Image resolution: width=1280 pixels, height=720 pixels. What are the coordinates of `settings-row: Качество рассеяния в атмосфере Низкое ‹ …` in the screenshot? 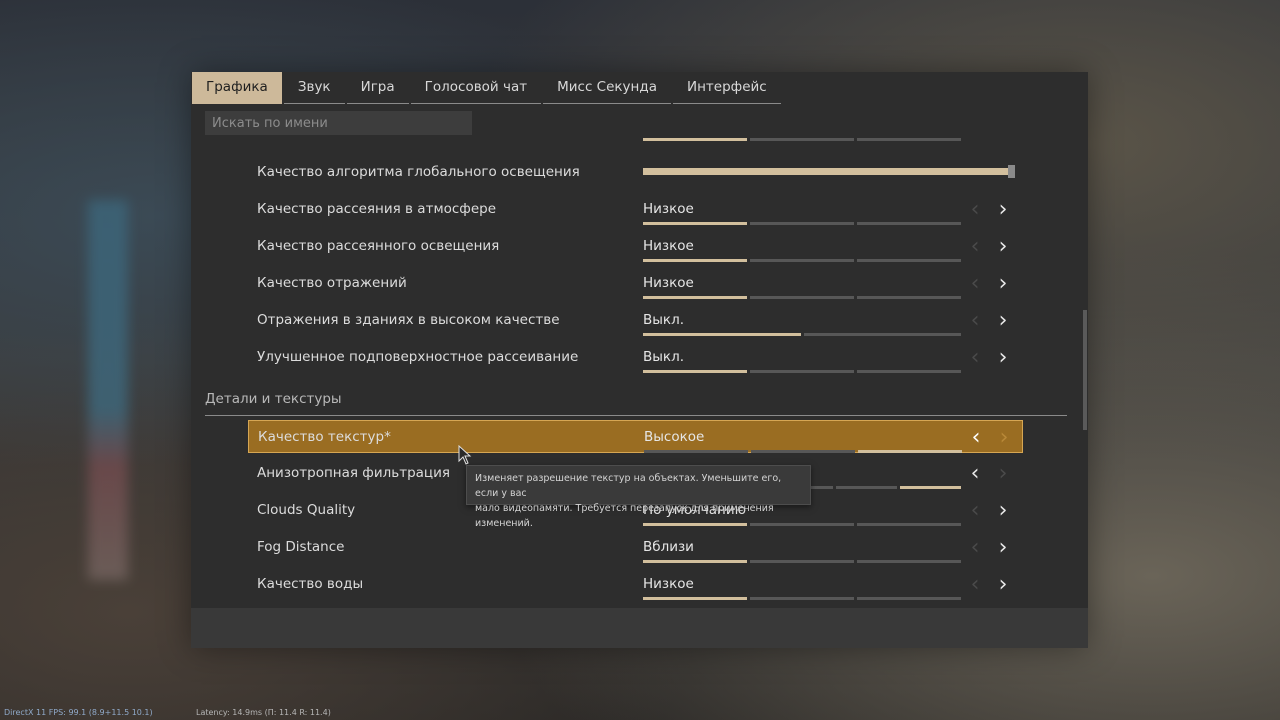 It's located at (635, 209).